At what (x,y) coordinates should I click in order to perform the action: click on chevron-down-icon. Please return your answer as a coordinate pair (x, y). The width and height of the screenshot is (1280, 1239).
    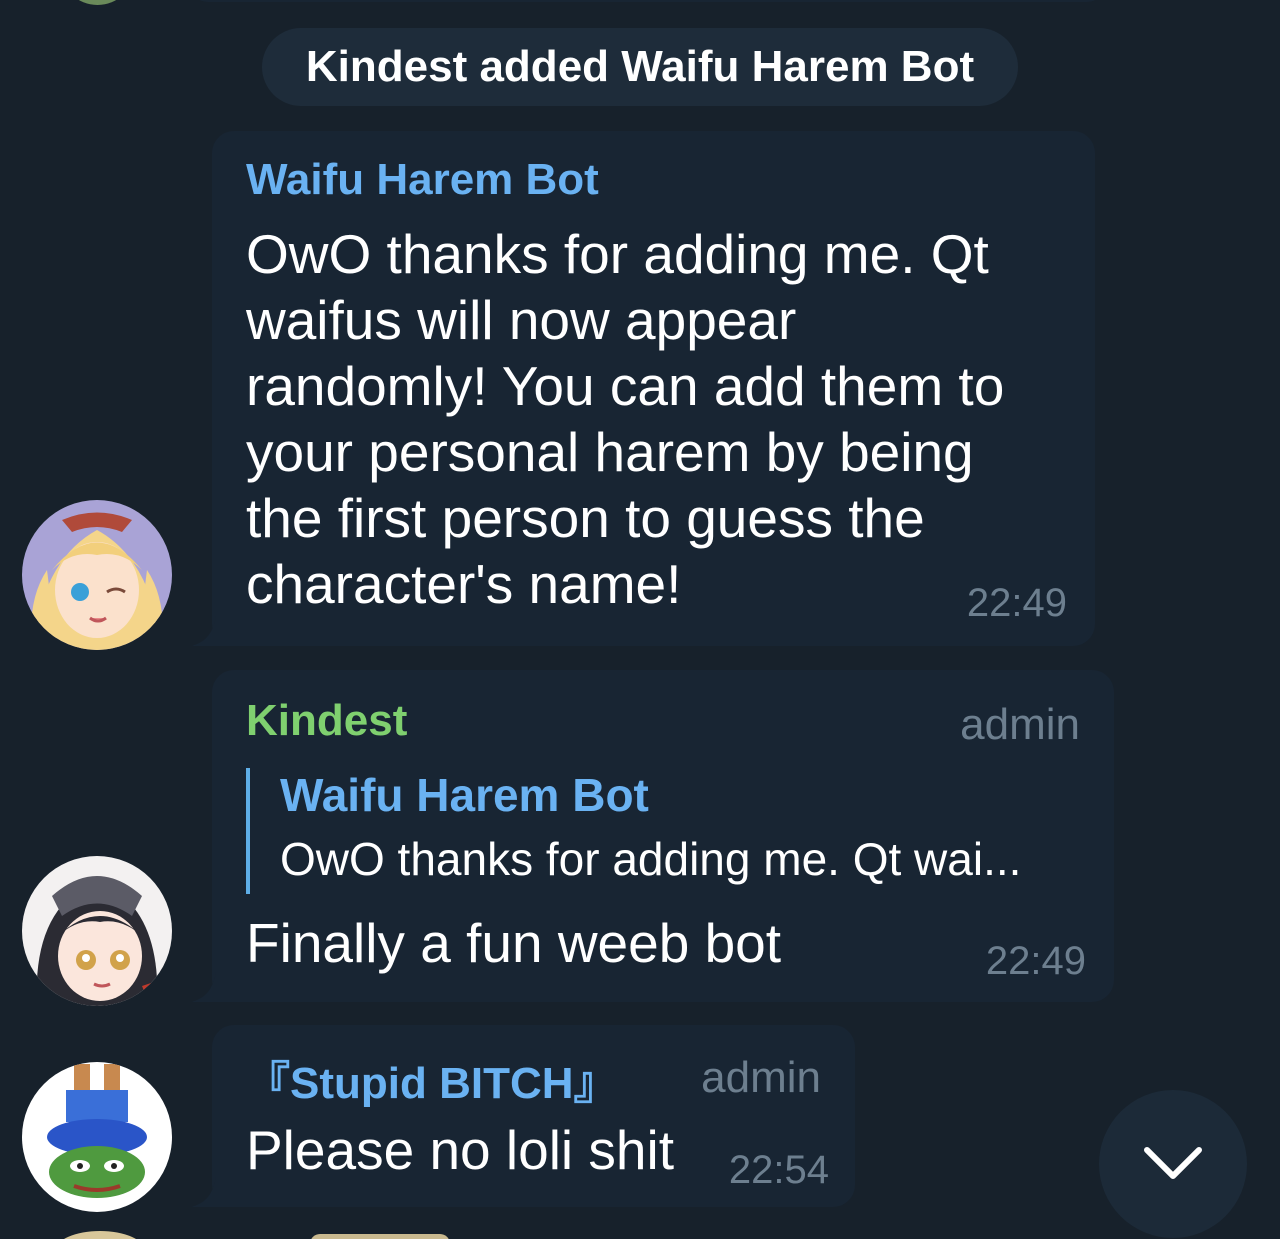
    Looking at the image, I should click on (1173, 1163).